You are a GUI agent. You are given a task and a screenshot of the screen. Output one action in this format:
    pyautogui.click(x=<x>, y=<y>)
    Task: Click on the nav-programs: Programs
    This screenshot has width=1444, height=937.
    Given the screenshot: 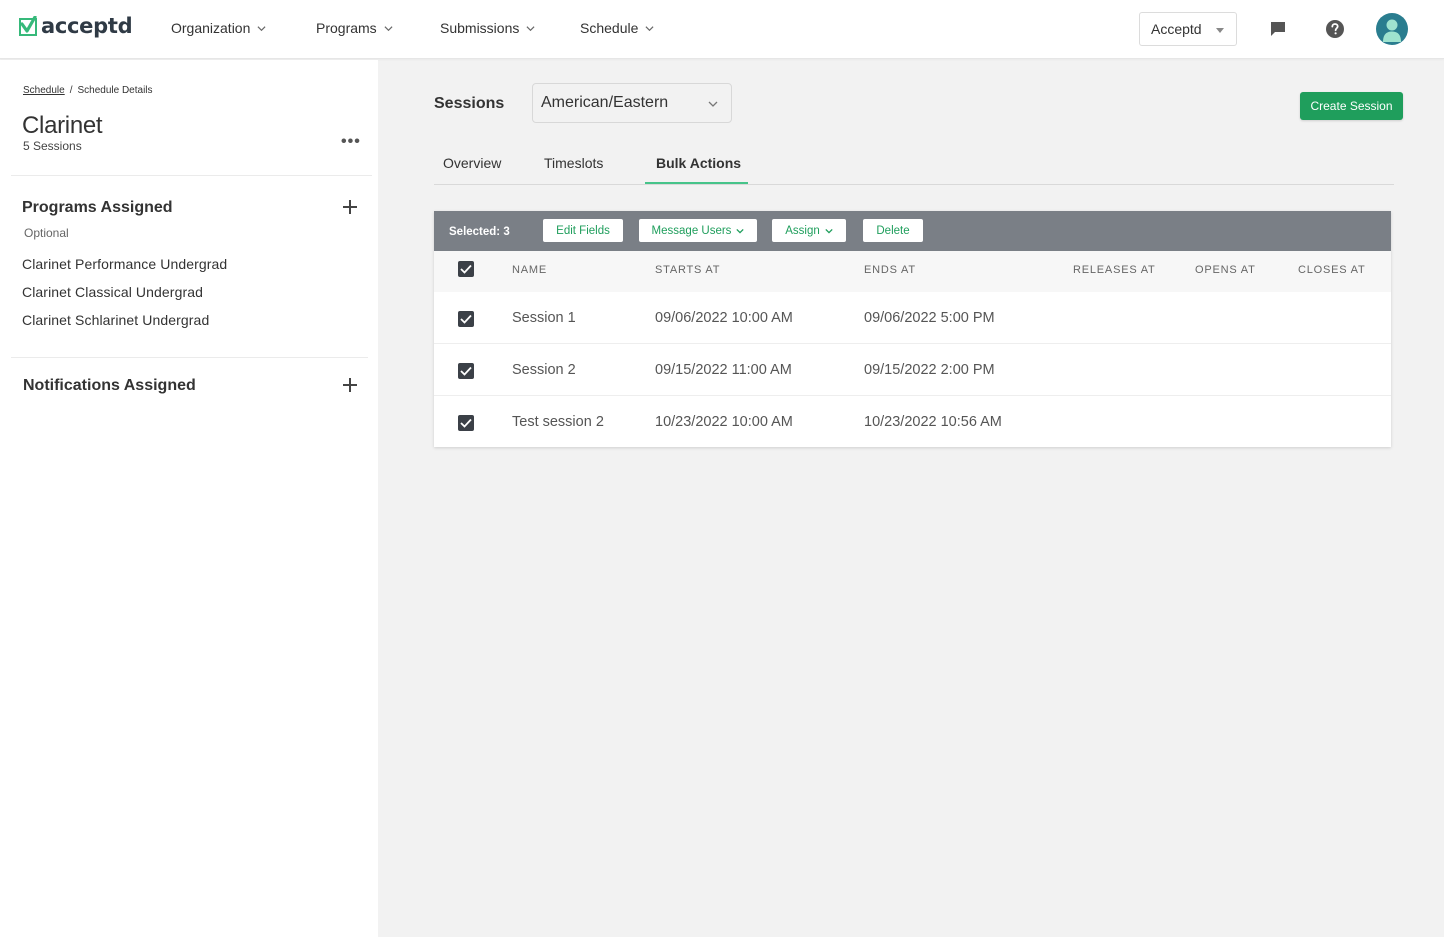 What is the action you would take?
    pyautogui.click(x=354, y=28)
    